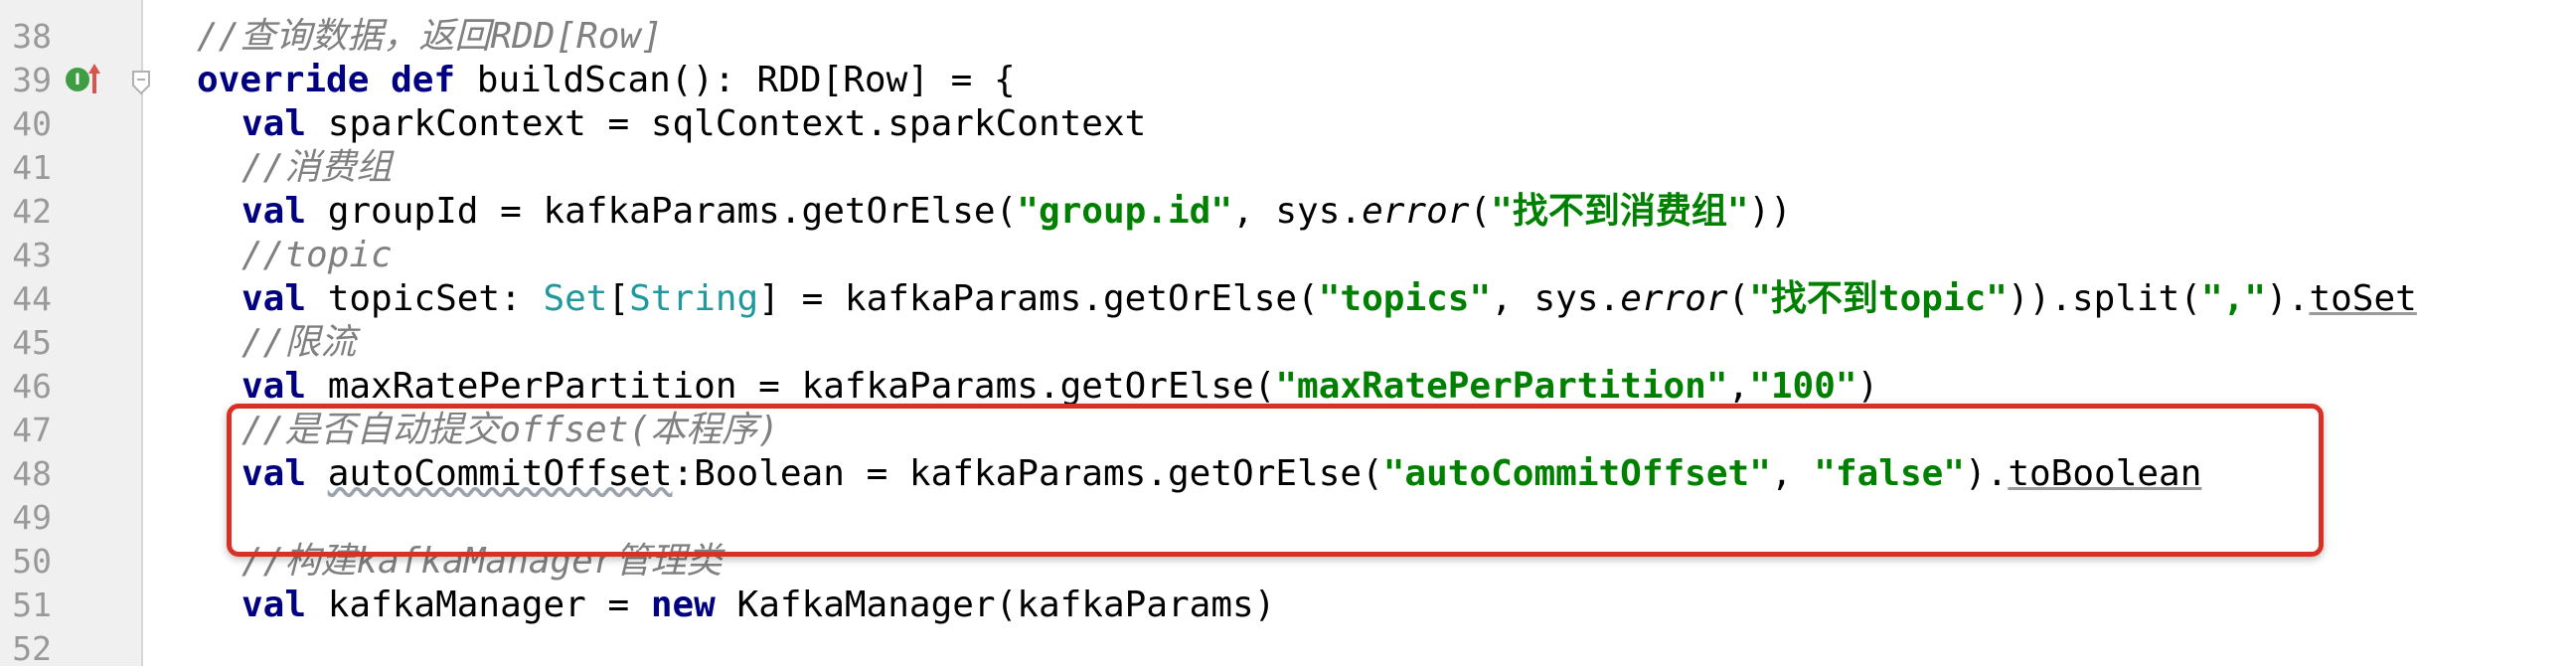 Image resolution: width=2576 pixels, height=671 pixels. Describe the element at coordinates (694, 299) in the screenshot. I see `type-name: String` at that location.